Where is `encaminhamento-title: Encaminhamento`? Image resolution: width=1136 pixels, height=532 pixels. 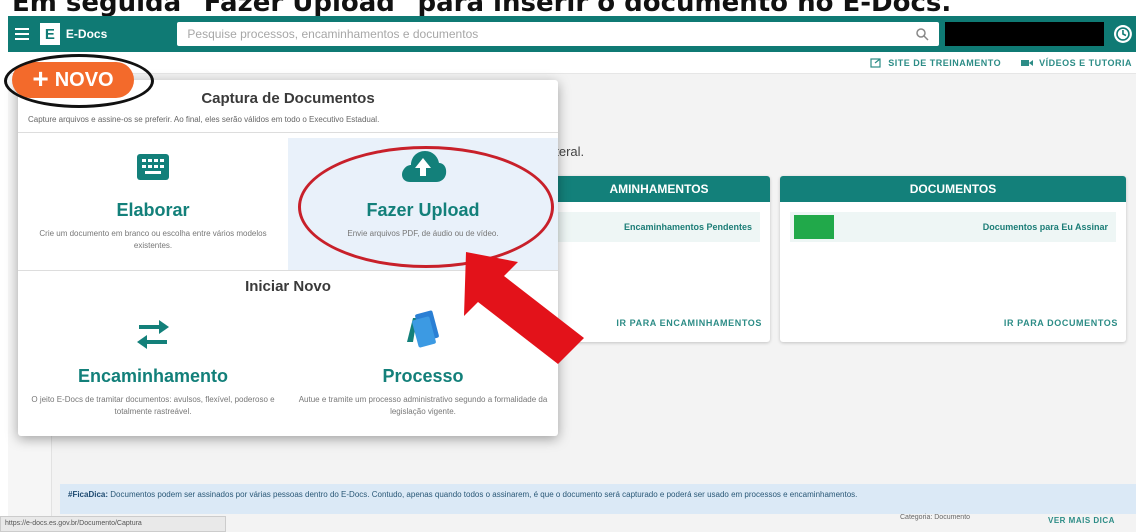 encaminhamento-title: Encaminhamento is located at coordinates (153, 376).